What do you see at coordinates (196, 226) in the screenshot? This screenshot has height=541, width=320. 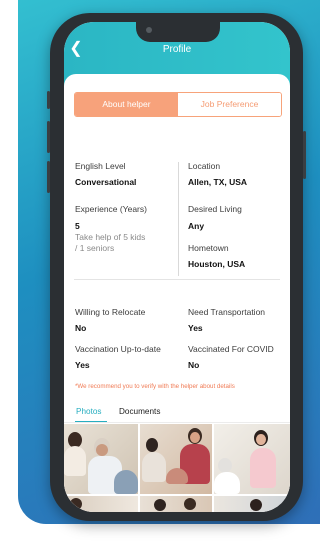 I see `desired-living-value: Any` at bounding box center [196, 226].